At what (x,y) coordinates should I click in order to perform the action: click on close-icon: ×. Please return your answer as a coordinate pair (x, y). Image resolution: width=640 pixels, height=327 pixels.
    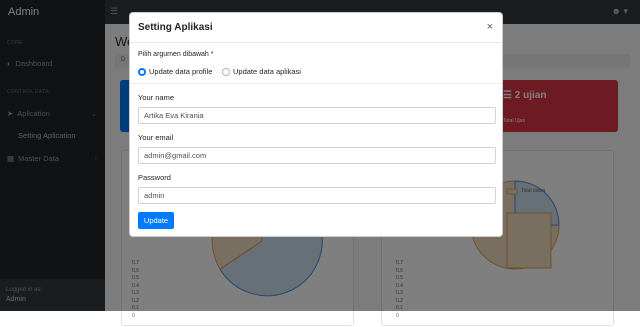
    Looking at the image, I should click on (490, 27).